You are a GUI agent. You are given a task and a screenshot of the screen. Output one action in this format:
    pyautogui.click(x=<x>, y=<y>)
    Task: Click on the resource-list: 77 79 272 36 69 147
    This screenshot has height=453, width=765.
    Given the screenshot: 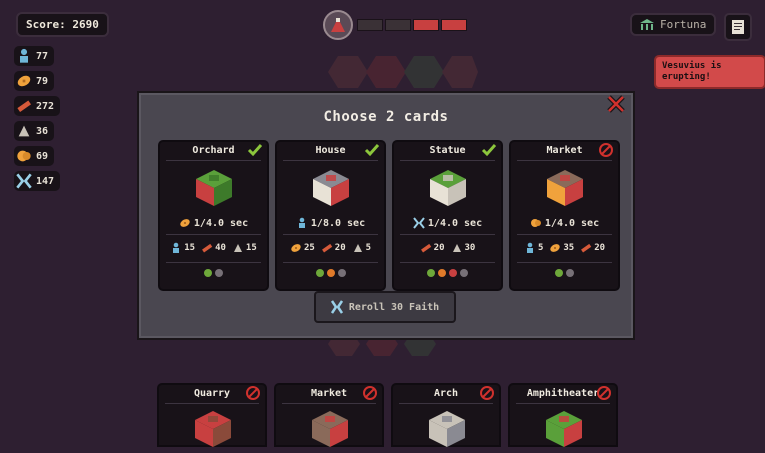 What is the action you would take?
    pyautogui.click(x=37, y=121)
    